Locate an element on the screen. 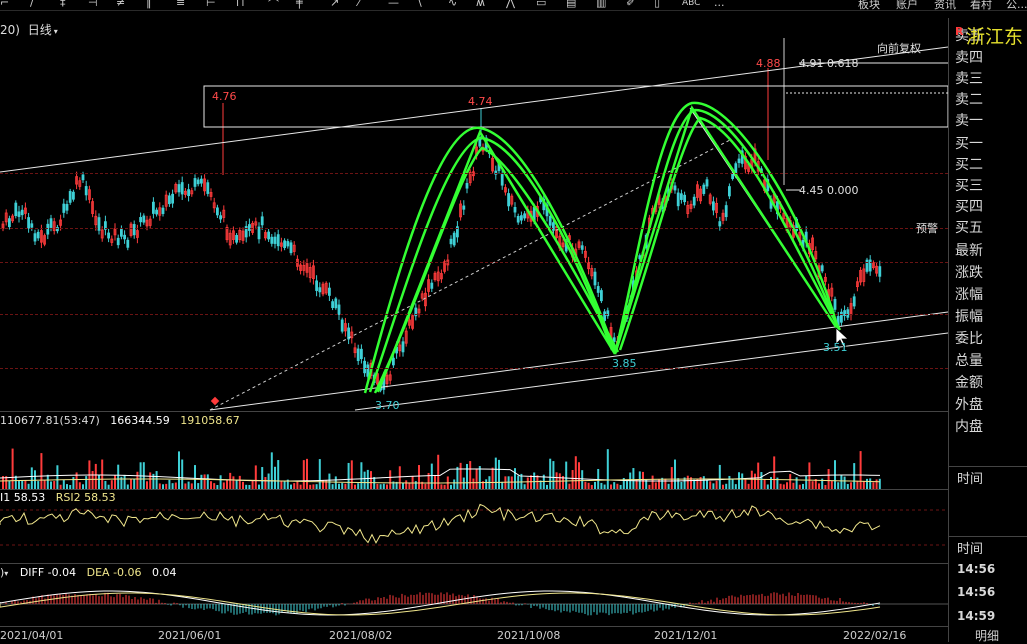 The width and height of the screenshot is (1027, 644). price-label-high: 4.88 is located at coordinates (768, 63).